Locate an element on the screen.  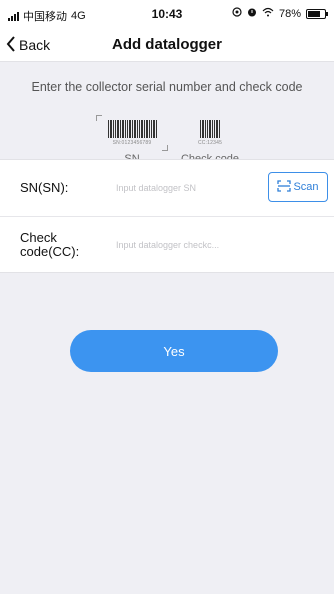
sn-input is located at coordinates (186, 188).